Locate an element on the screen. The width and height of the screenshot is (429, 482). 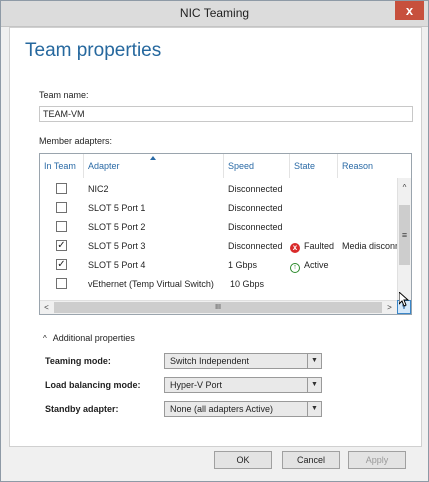
adapter-name: SLOT 5 Port 3 is located at coordinates (117, 246).